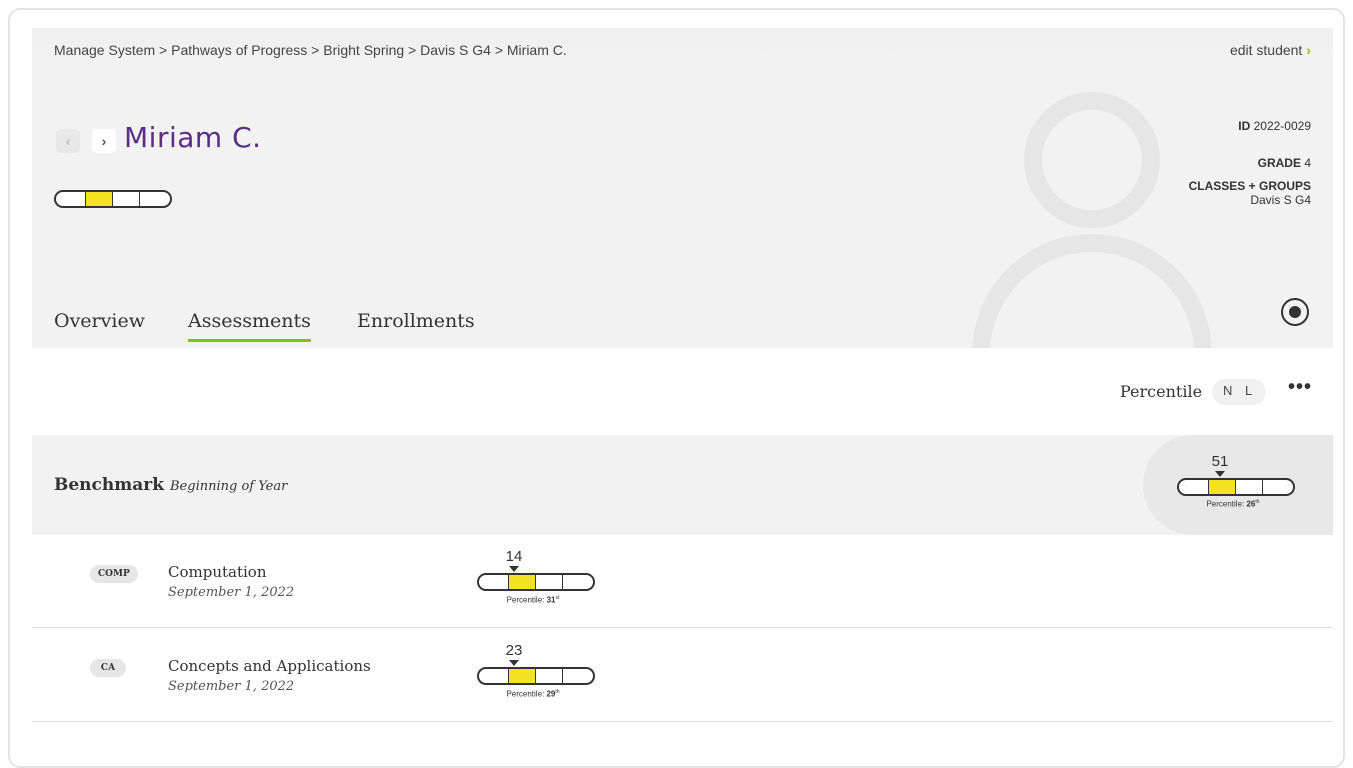  What do you see at coordinates (1307, 163) in the screenshot?
I see `grade-value: 4` at bounding box center [1307, 163].